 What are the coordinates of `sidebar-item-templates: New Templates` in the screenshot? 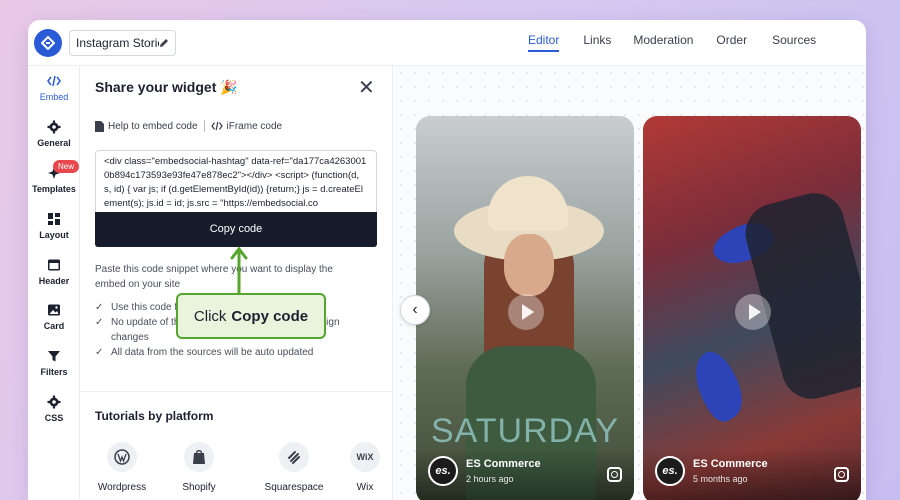 It's located at (54, 177).